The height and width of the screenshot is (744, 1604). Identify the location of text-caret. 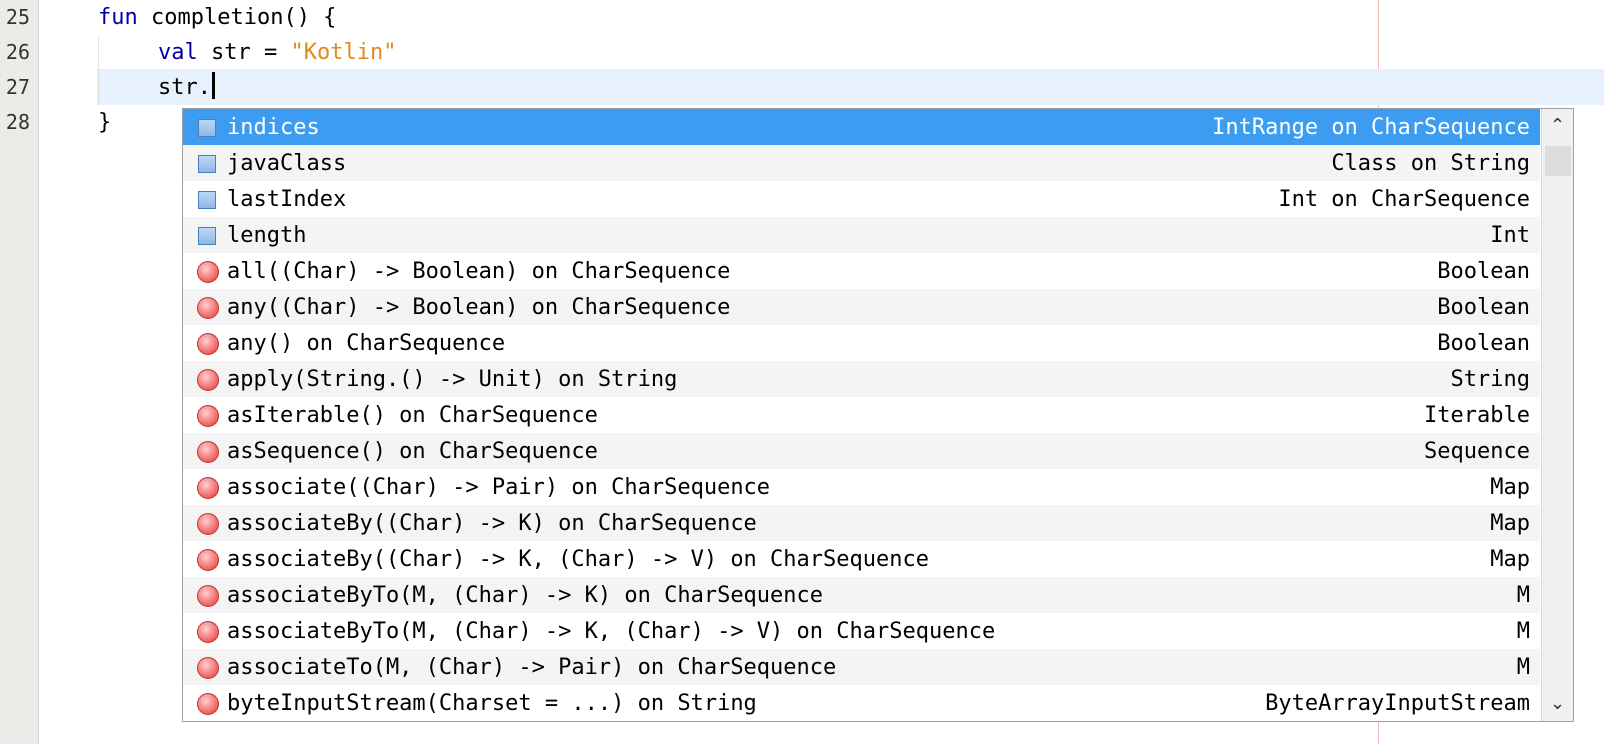
(213, 85).